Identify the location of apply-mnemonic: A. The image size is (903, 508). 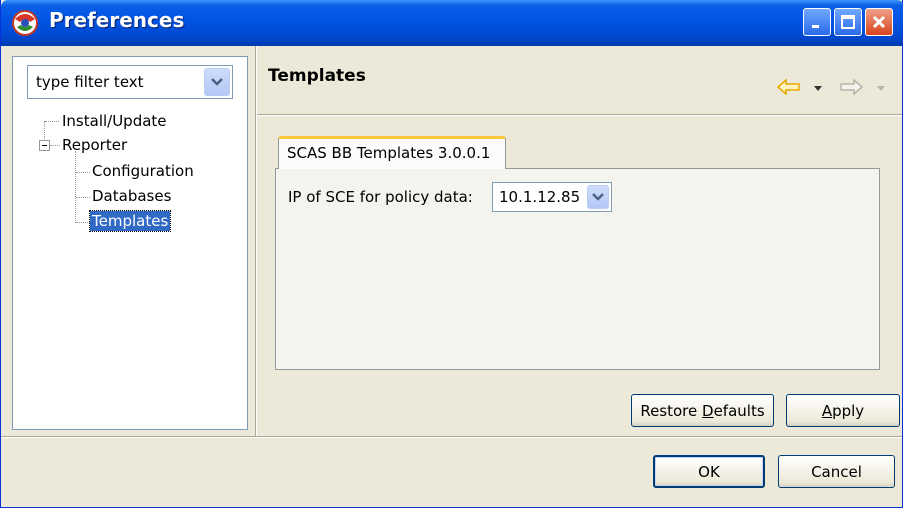
(827, 410).